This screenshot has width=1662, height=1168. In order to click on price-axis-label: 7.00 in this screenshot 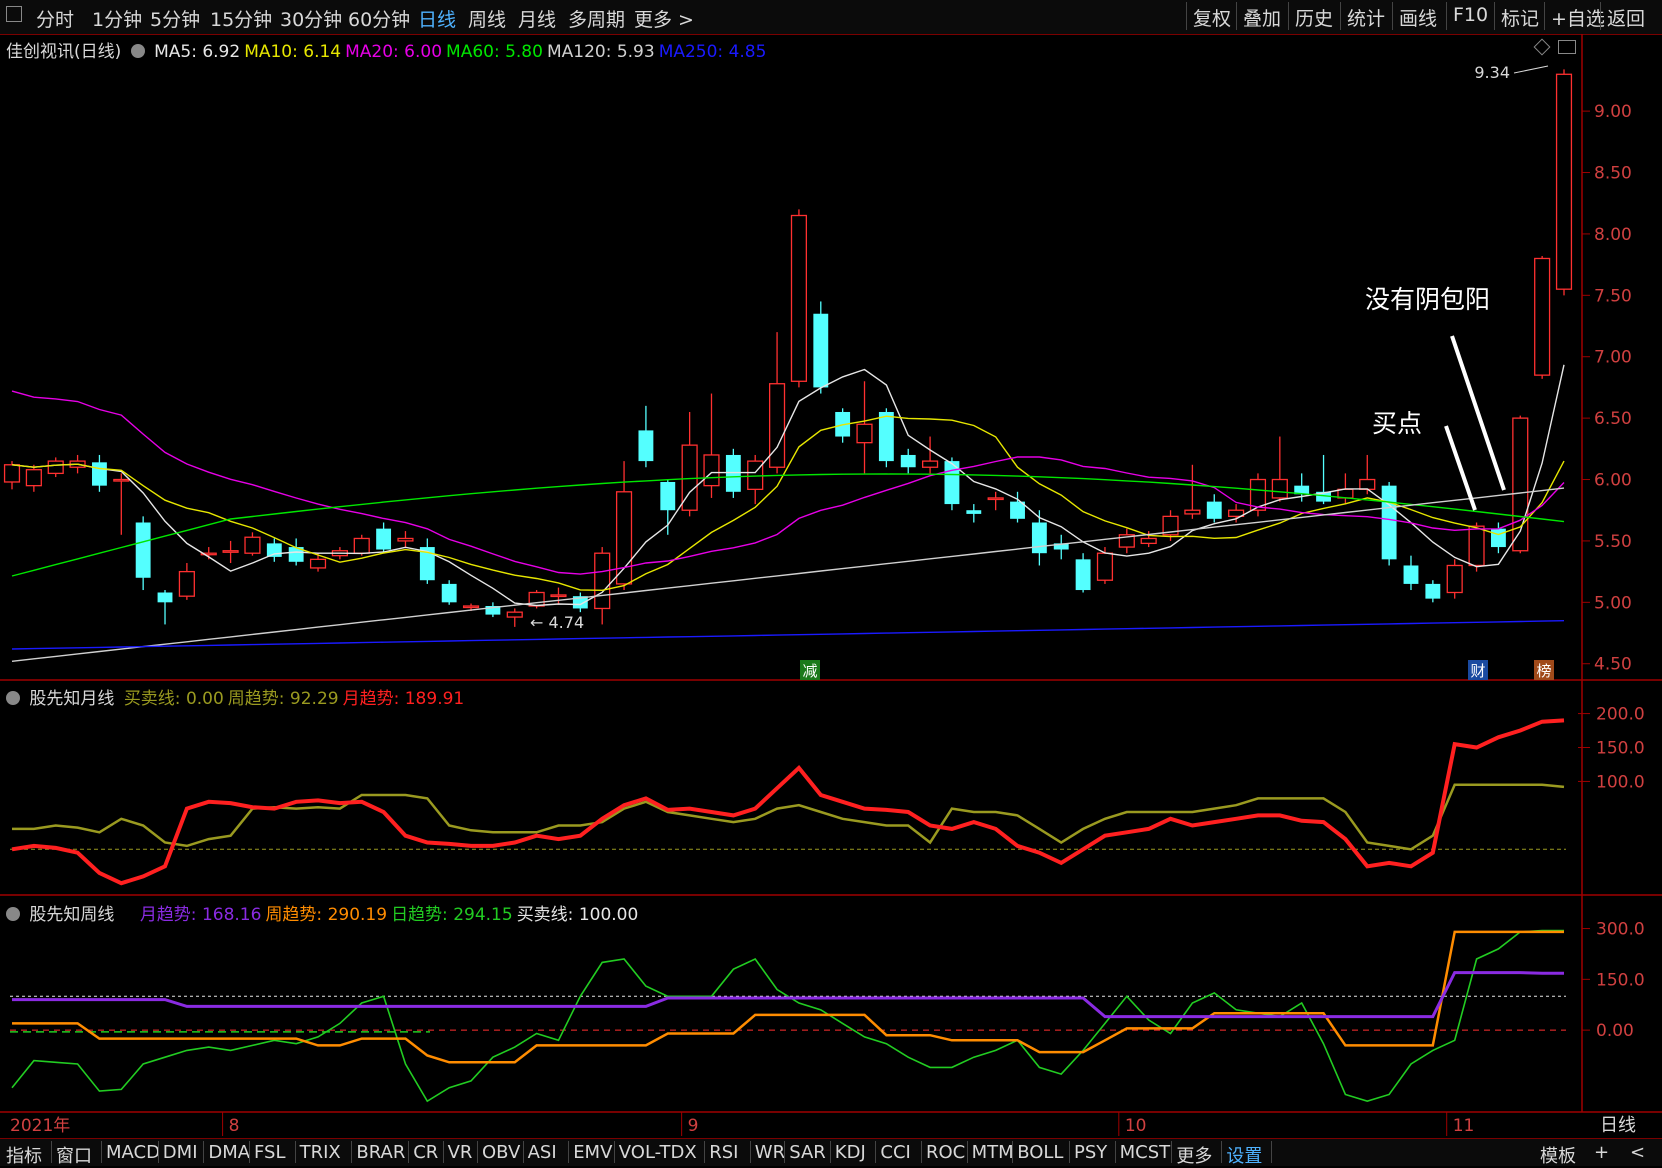, I will do `click(1613, 358)`.